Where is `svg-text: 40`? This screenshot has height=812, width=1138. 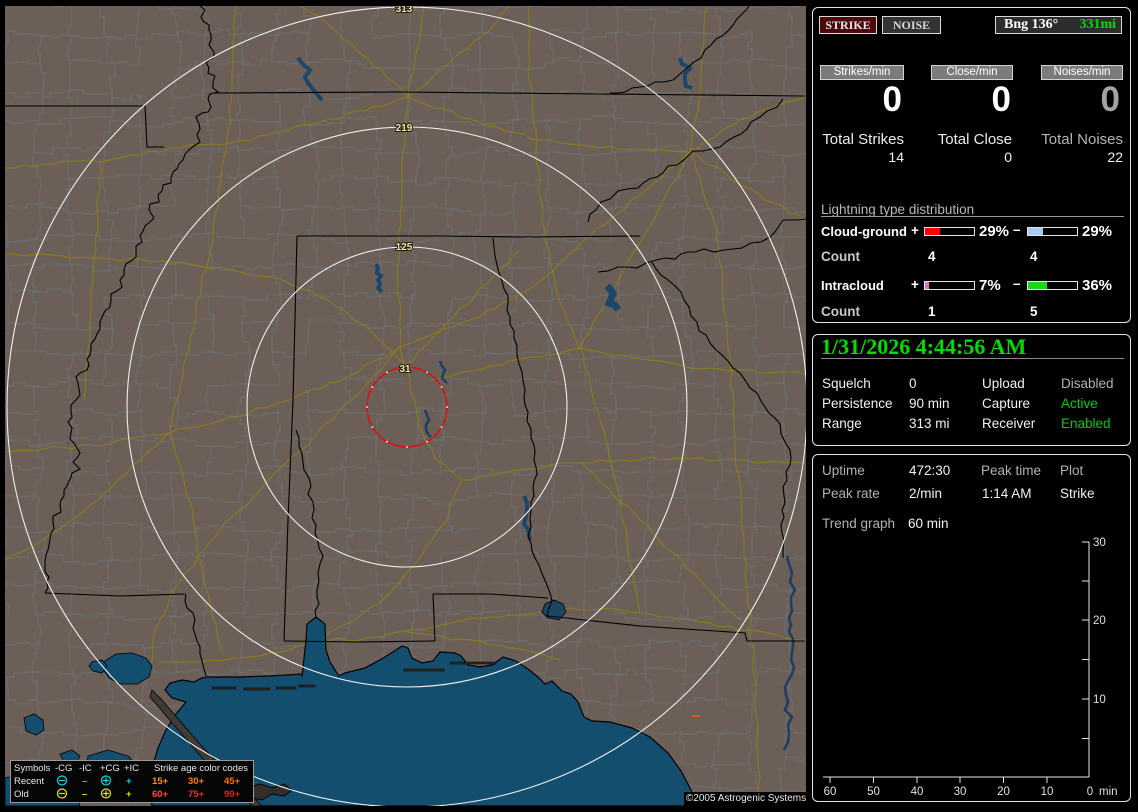 svg-text: 40 is located at coordinates (917, 792).